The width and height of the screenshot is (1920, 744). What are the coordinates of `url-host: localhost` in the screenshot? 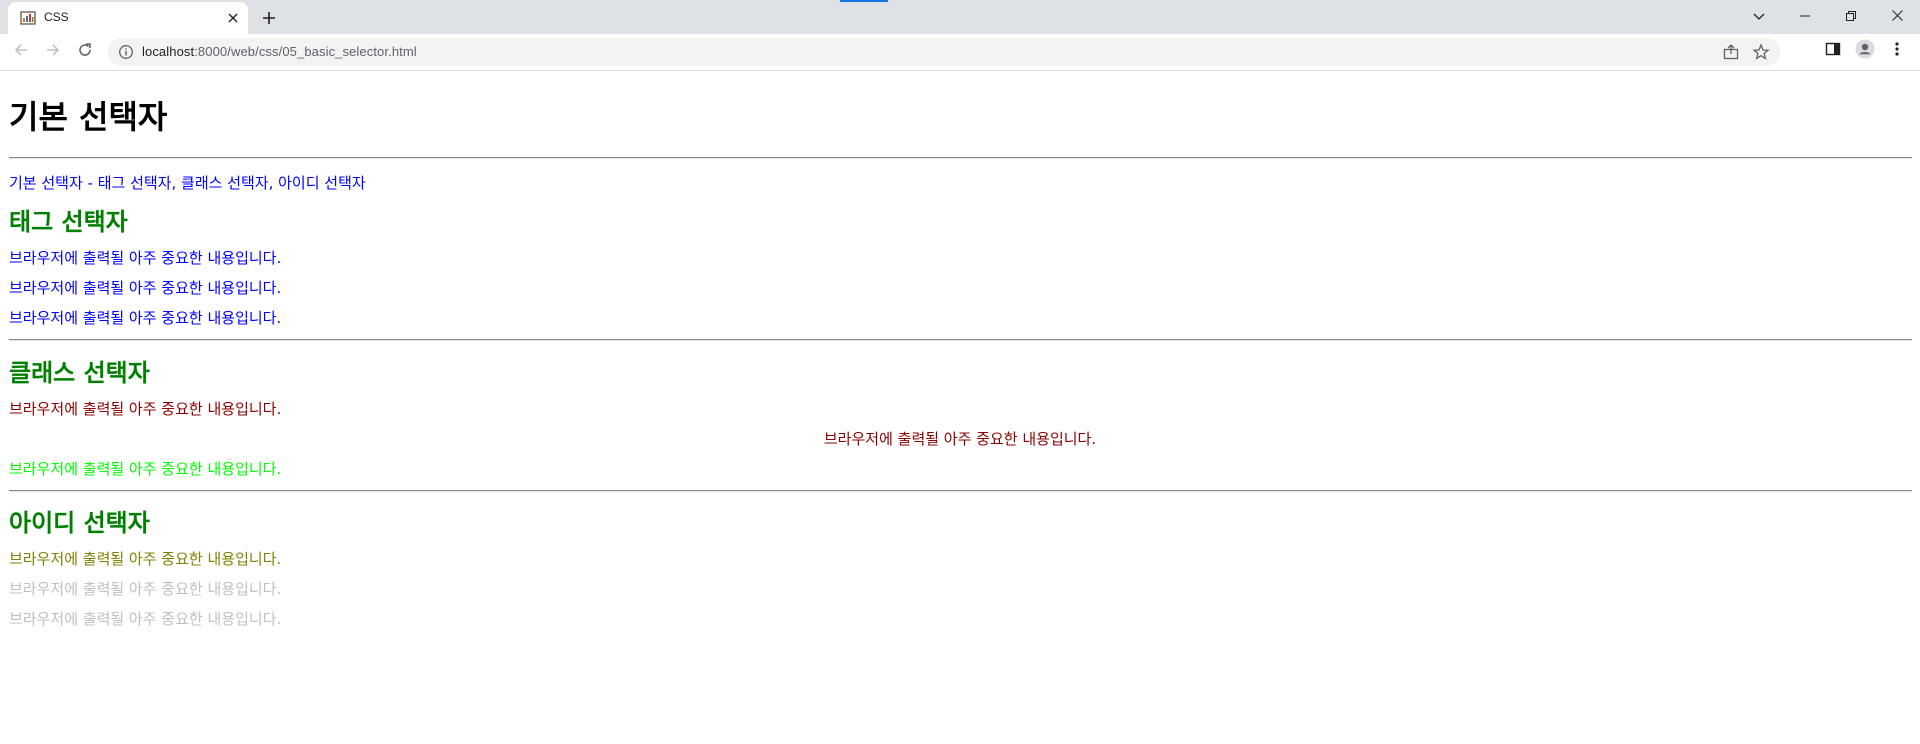 It's located at (168, 51).